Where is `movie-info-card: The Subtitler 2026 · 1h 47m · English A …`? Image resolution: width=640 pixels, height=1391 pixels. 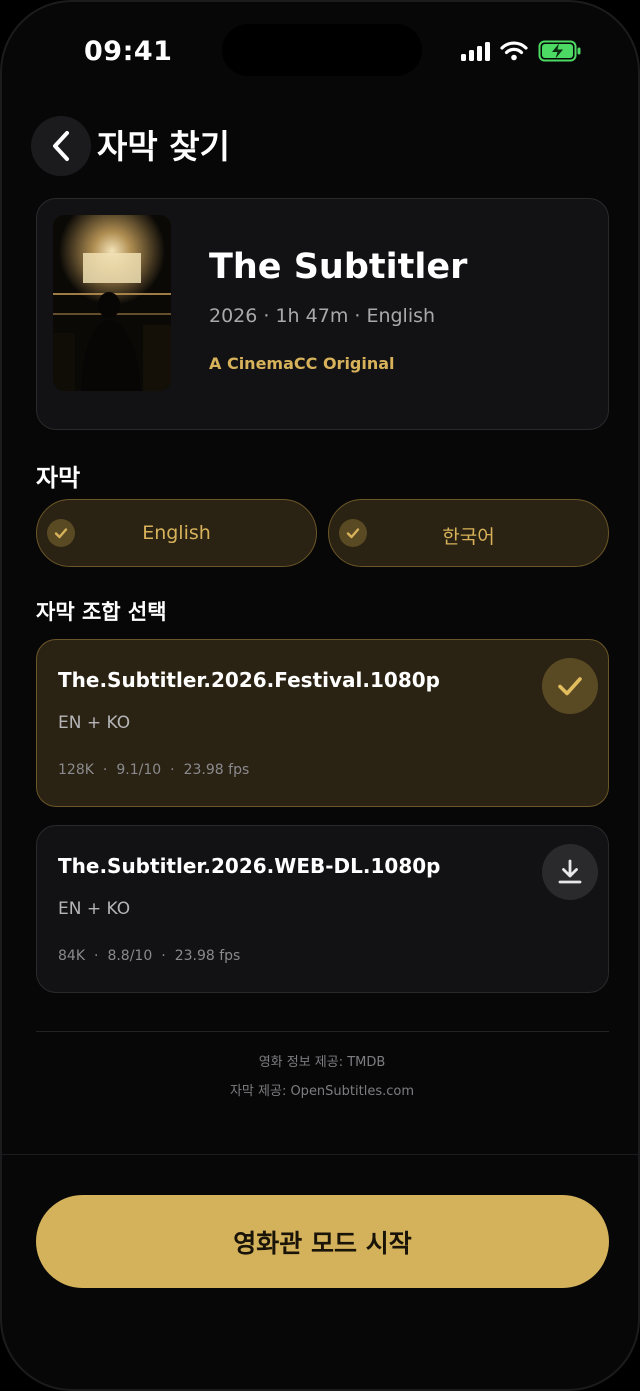
movie-info-card: The Subtitler 2026 · 1h 47m · English A … is located at coordinates (322, 314).